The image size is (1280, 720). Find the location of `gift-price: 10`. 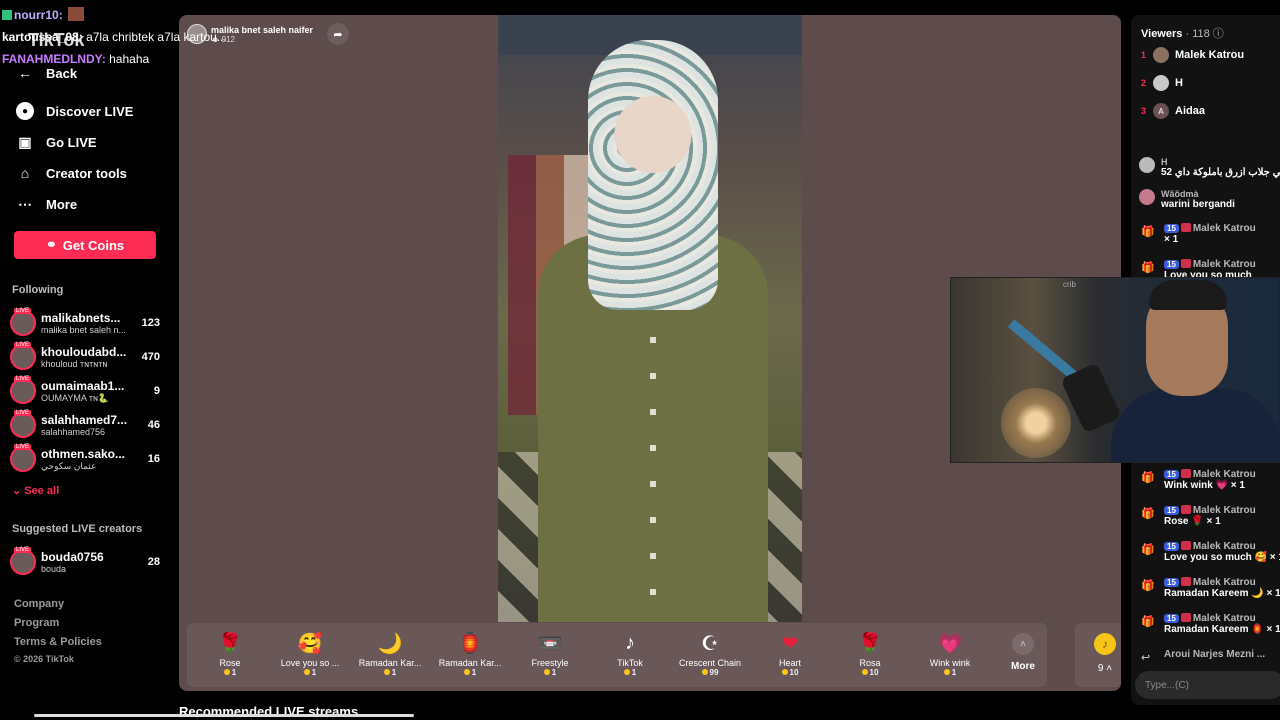

gift-price: 10 is located at coordinates (790, 672).